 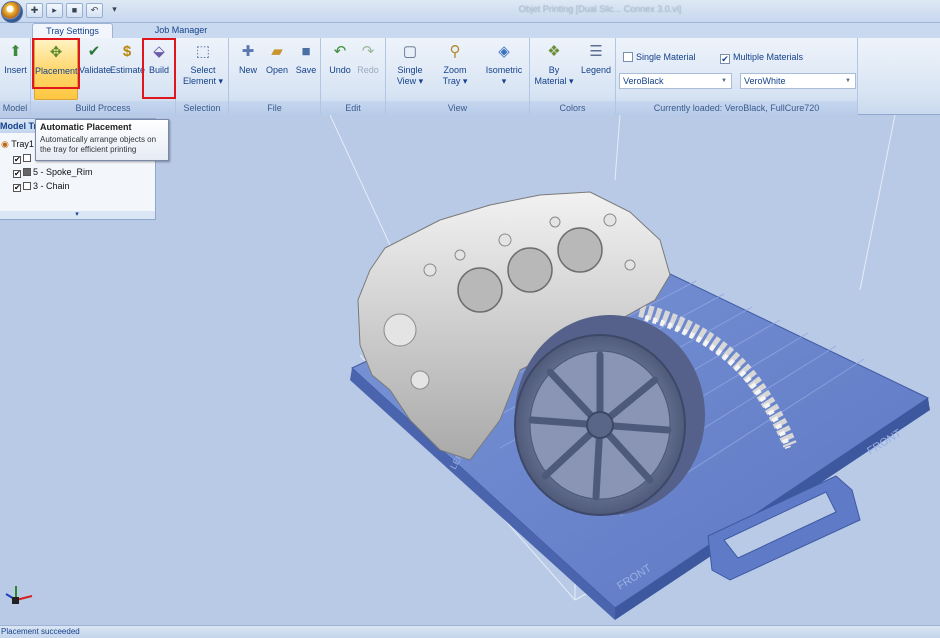 I want to click on zoom-tray-label-2: Tray ▾, so click(x=455, y=81).